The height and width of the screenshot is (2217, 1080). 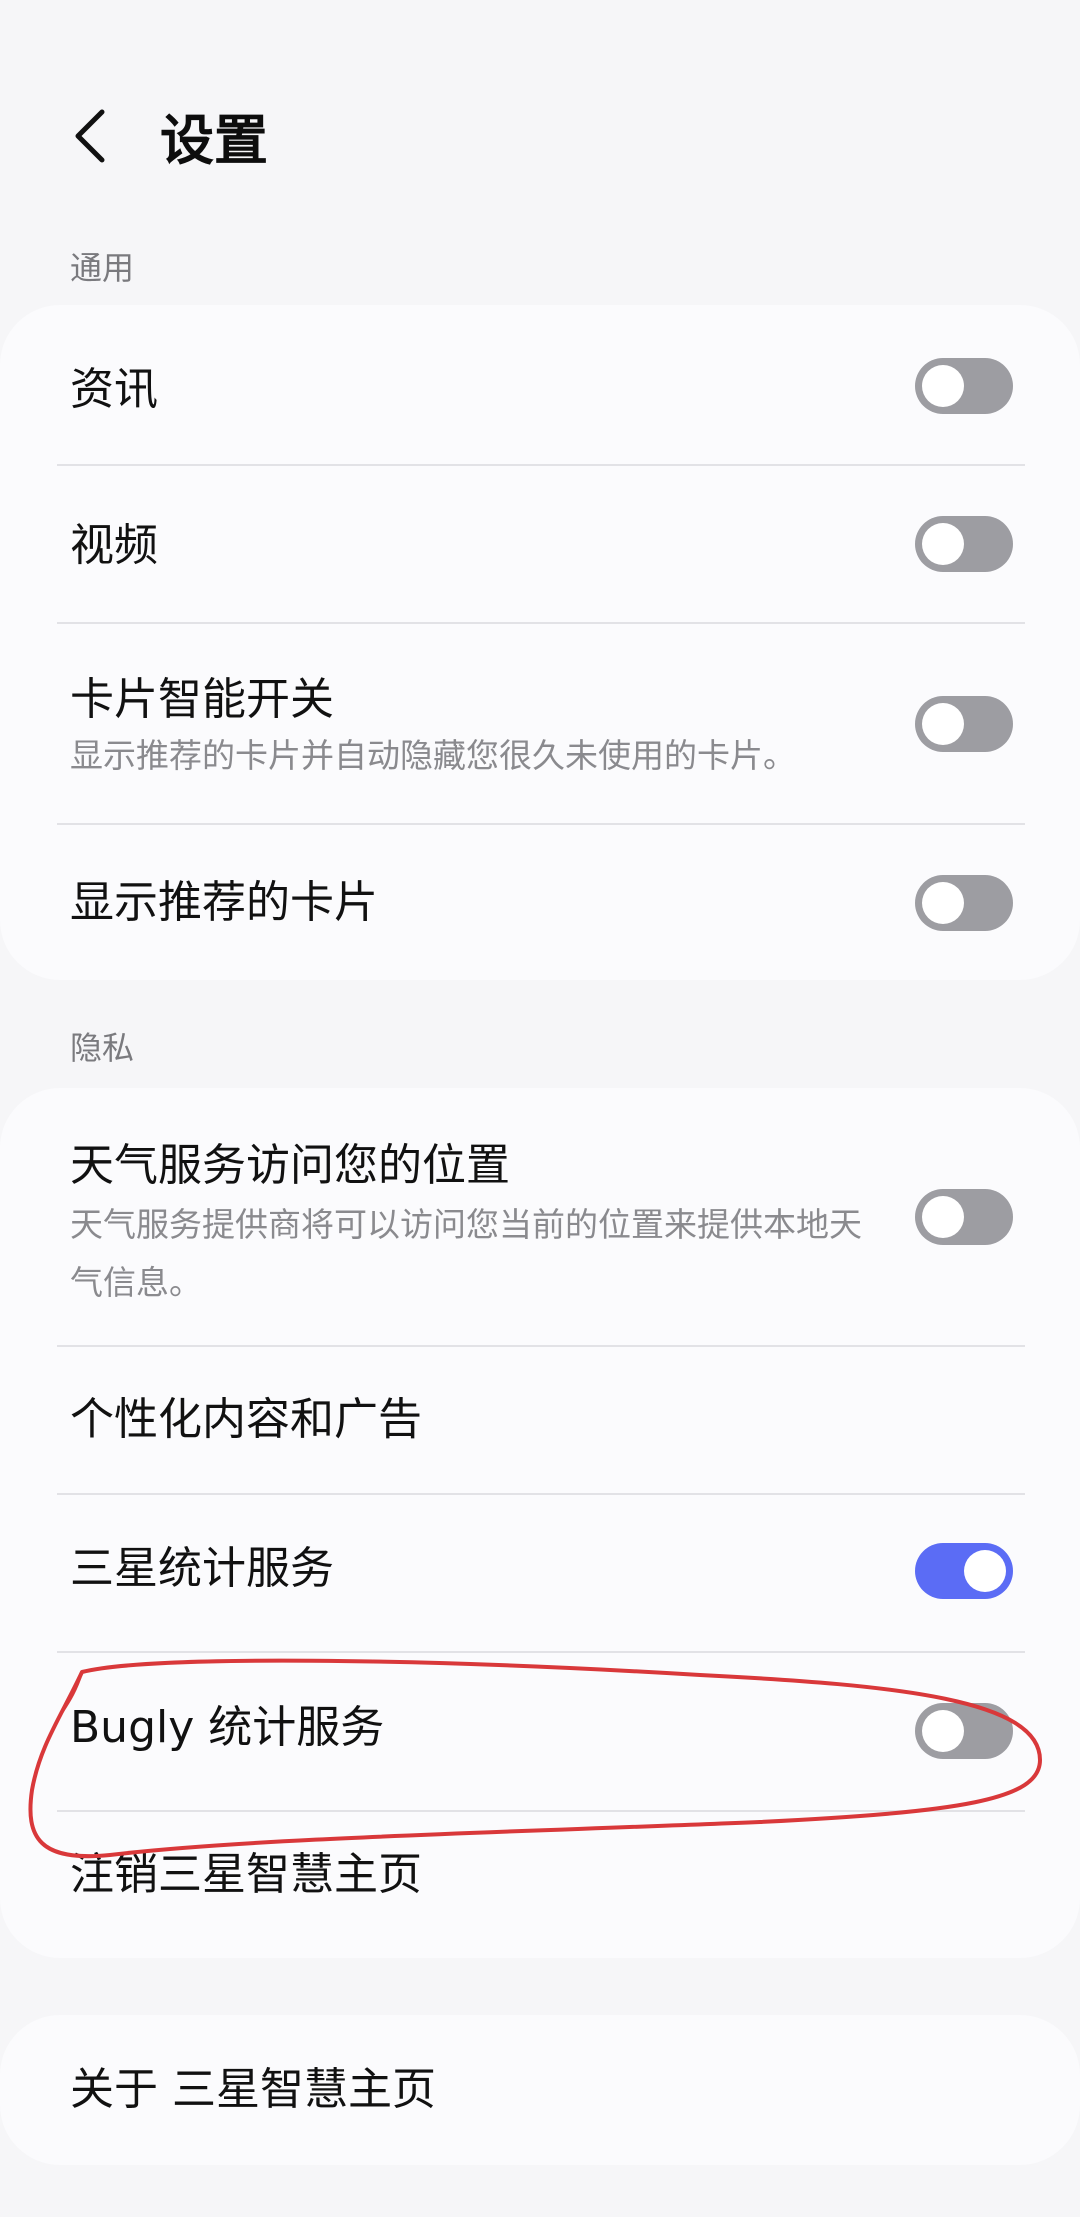 I want to click on weather-location-toggle, so click(x=964, y=1217).